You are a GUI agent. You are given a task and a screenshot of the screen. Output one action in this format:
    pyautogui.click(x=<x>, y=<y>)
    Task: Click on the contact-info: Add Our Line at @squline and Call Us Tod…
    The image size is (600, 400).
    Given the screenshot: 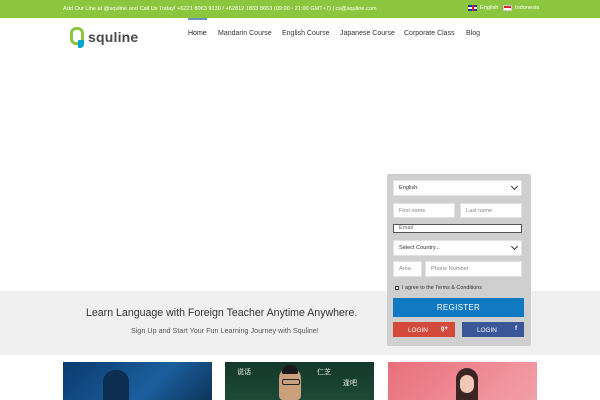 What is the action you would take?
    pyautogui.click(x=220, y=9)
    